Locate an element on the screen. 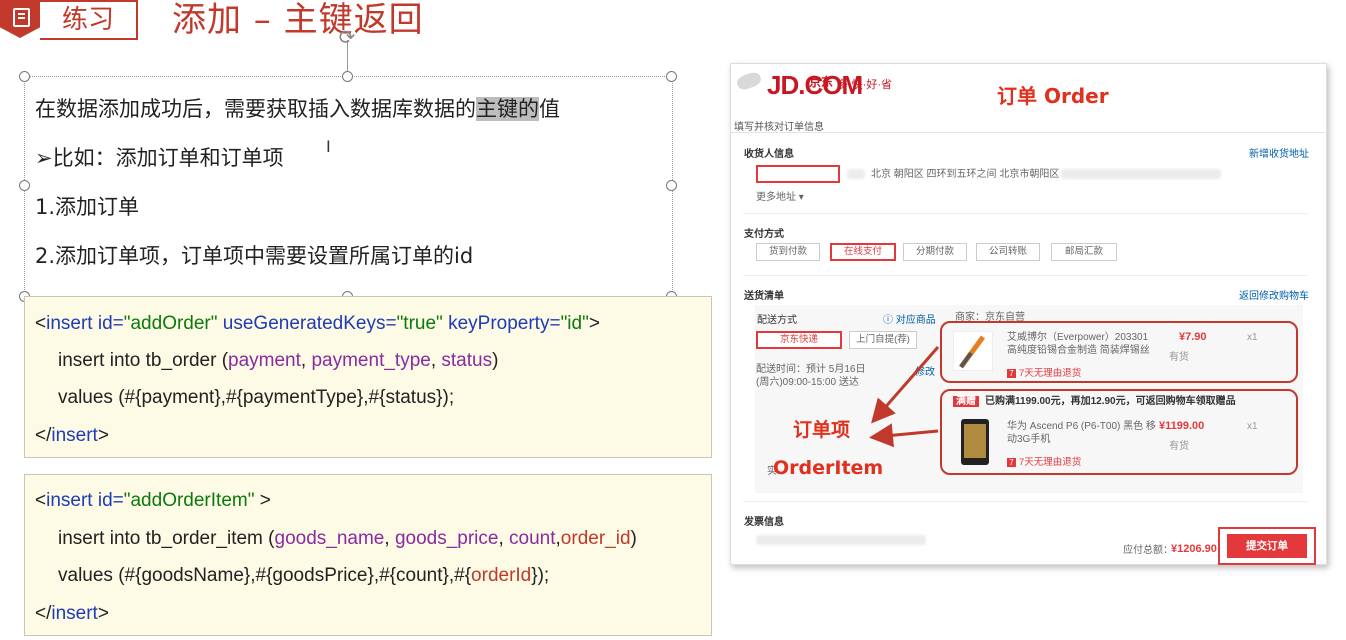  resize-handle-mr is located at coordinates (671, 185).